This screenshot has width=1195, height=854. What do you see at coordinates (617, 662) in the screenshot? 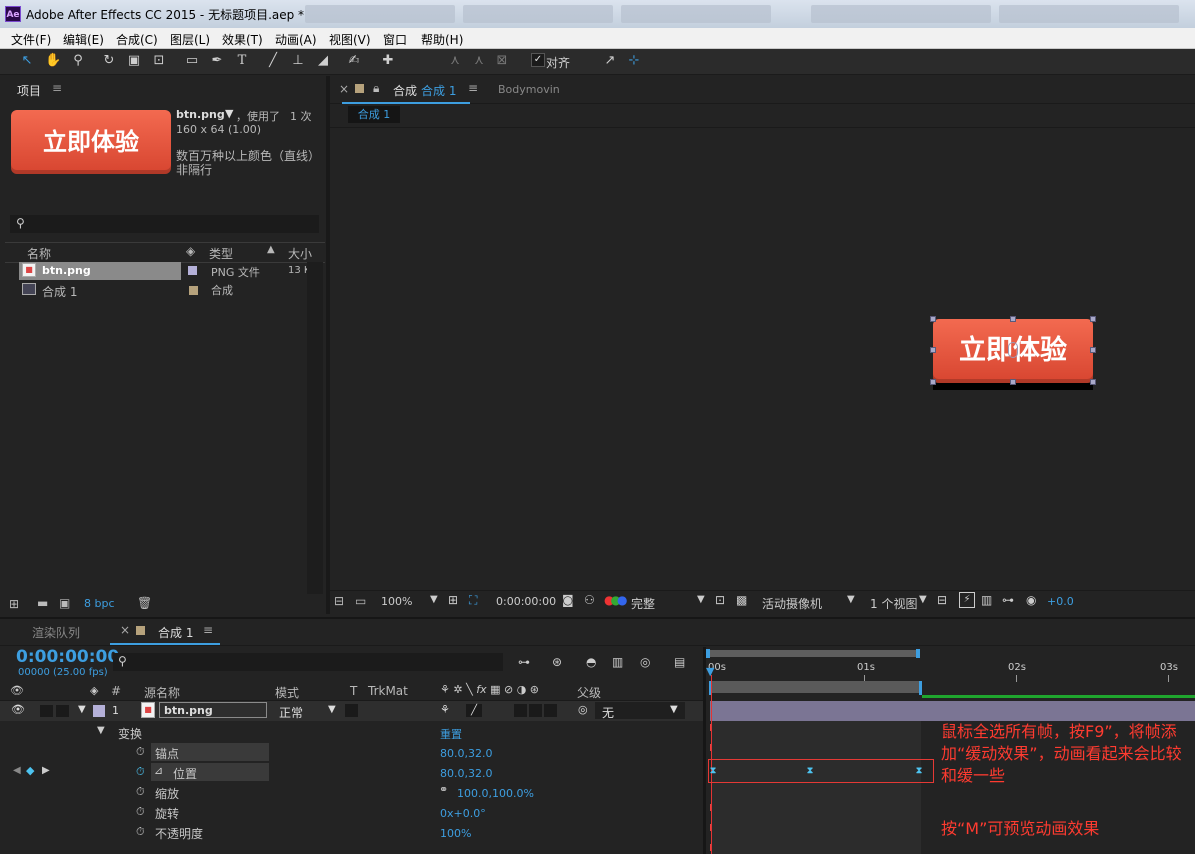
I see `frame-blending-icon: ▥` at bounding box center [617, 662].